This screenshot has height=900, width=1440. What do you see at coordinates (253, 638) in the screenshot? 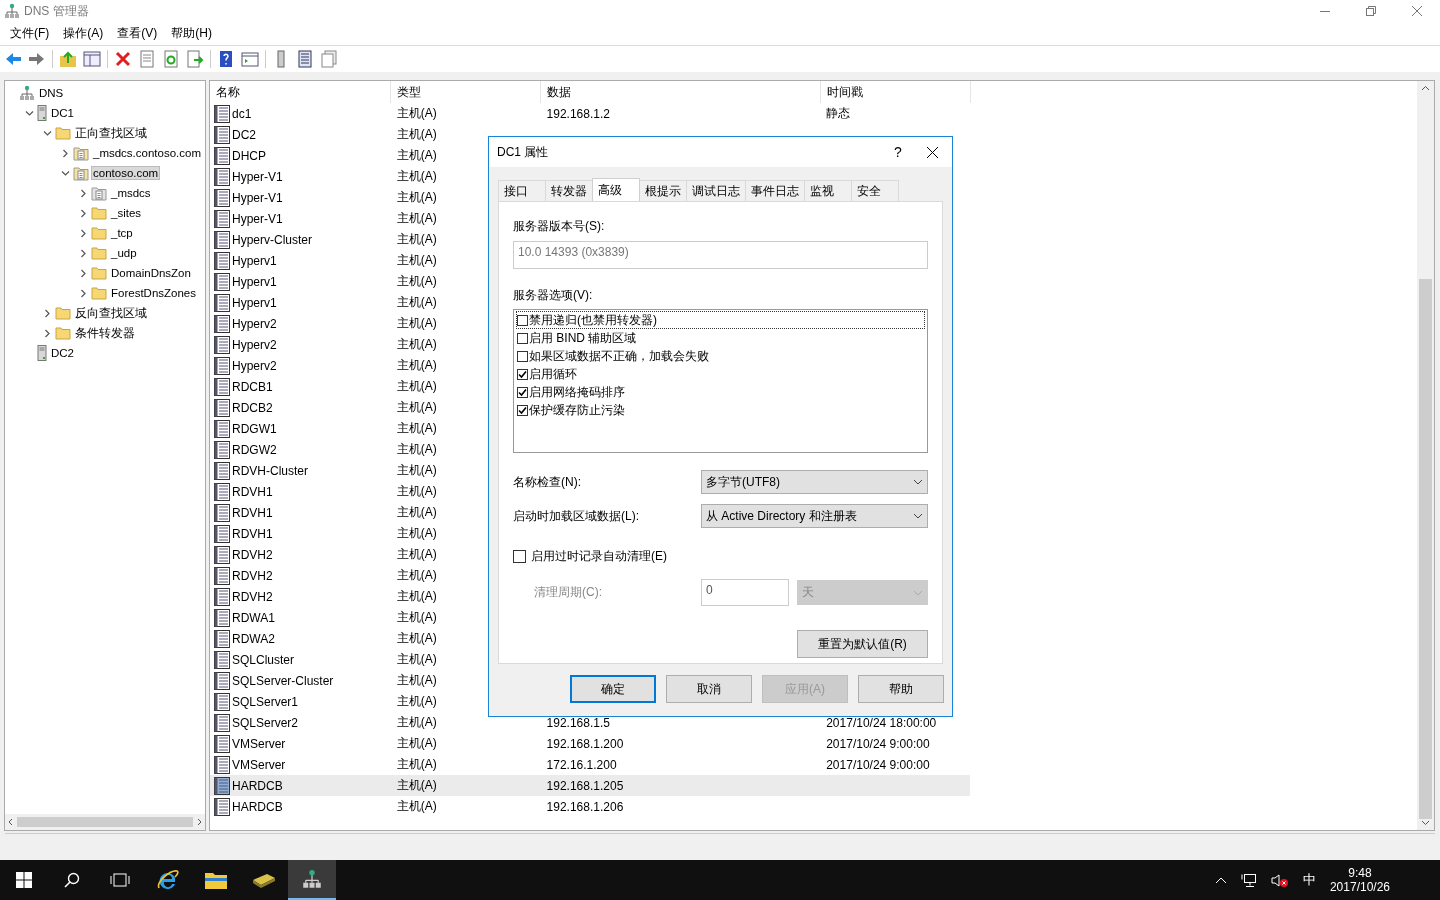
I see `table-cell: RDWA2` at bounding box center [253, 638].